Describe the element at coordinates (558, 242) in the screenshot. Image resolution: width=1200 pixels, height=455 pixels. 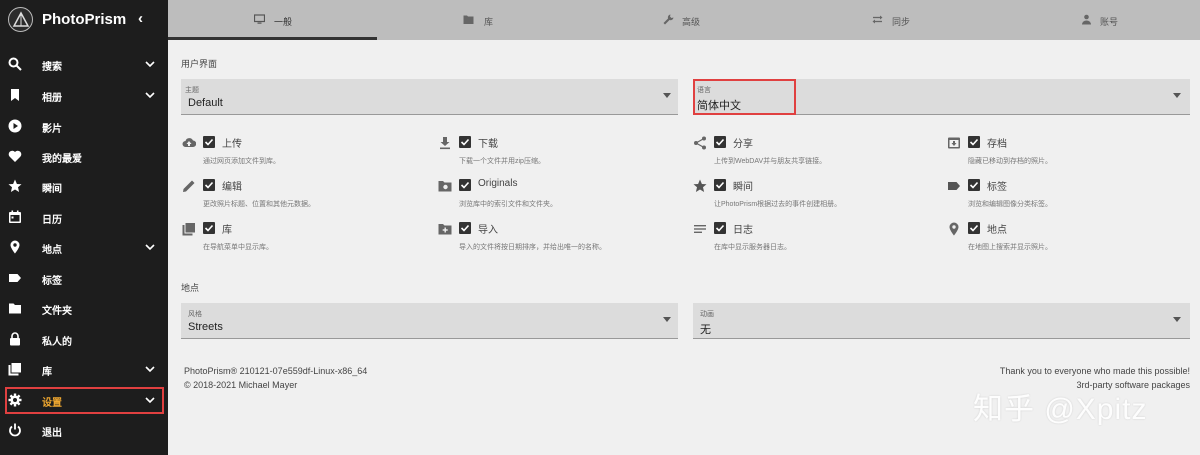
I see `feature-import: 导入 导入的文件将按日期排序，并给出唯一的名称。` at that location.